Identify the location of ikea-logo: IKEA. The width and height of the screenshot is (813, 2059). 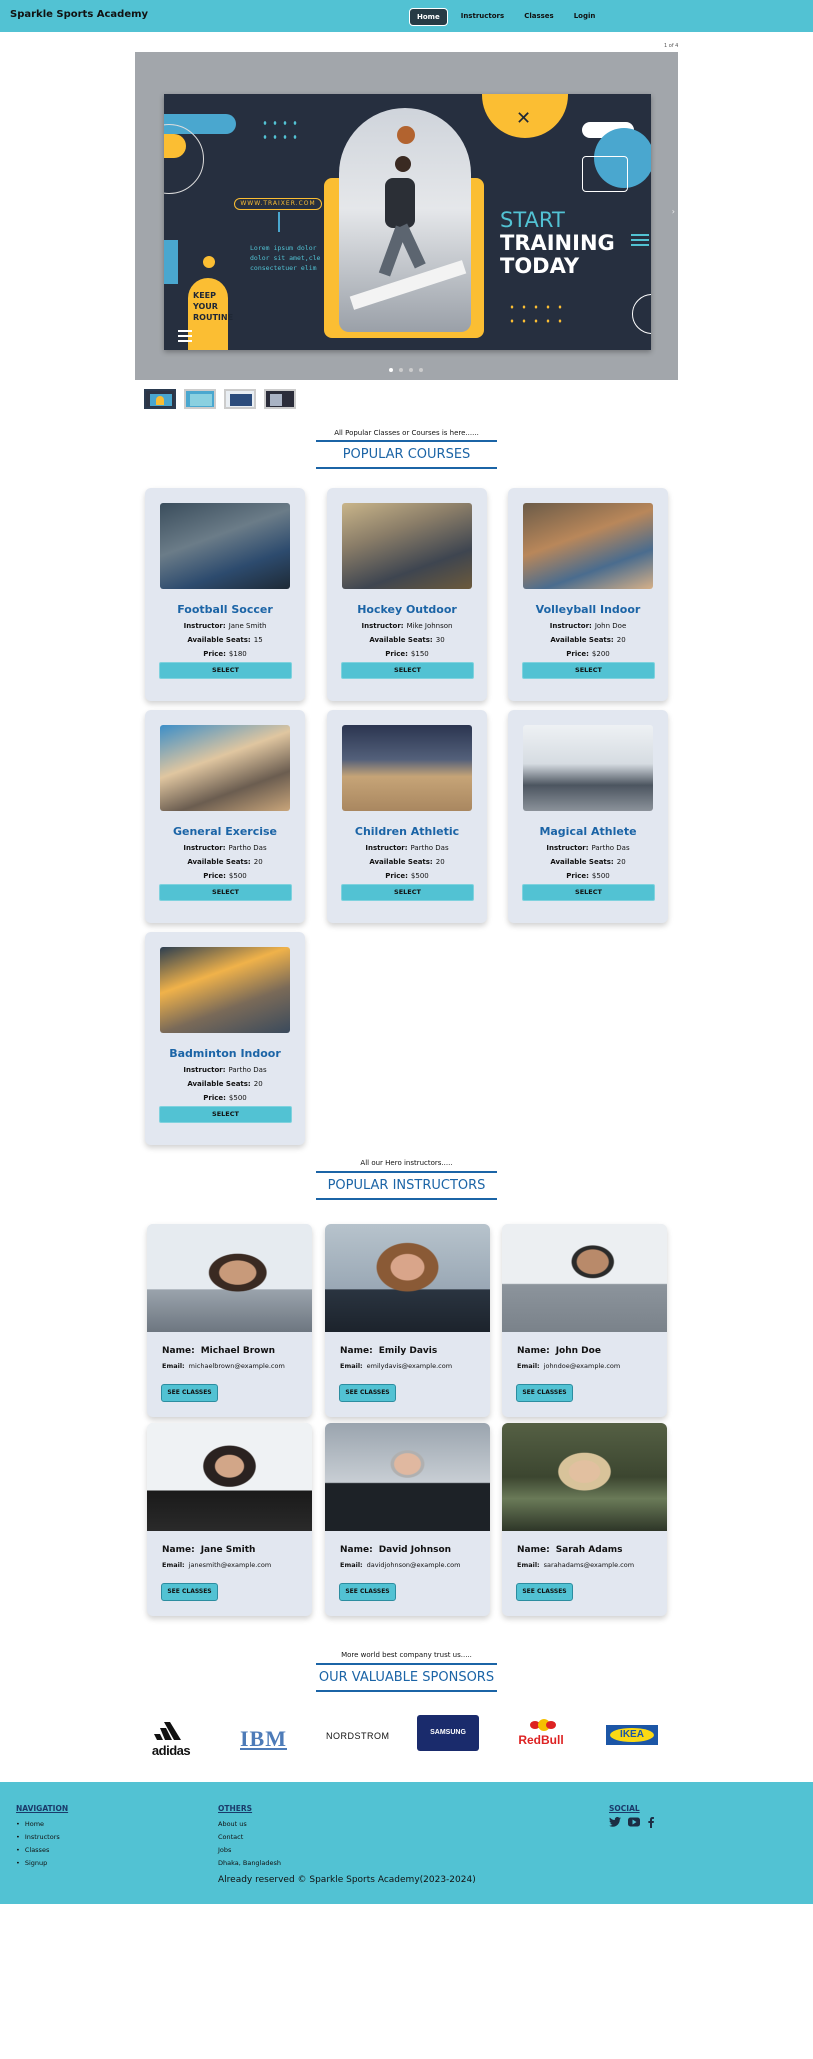
(632, 1735).